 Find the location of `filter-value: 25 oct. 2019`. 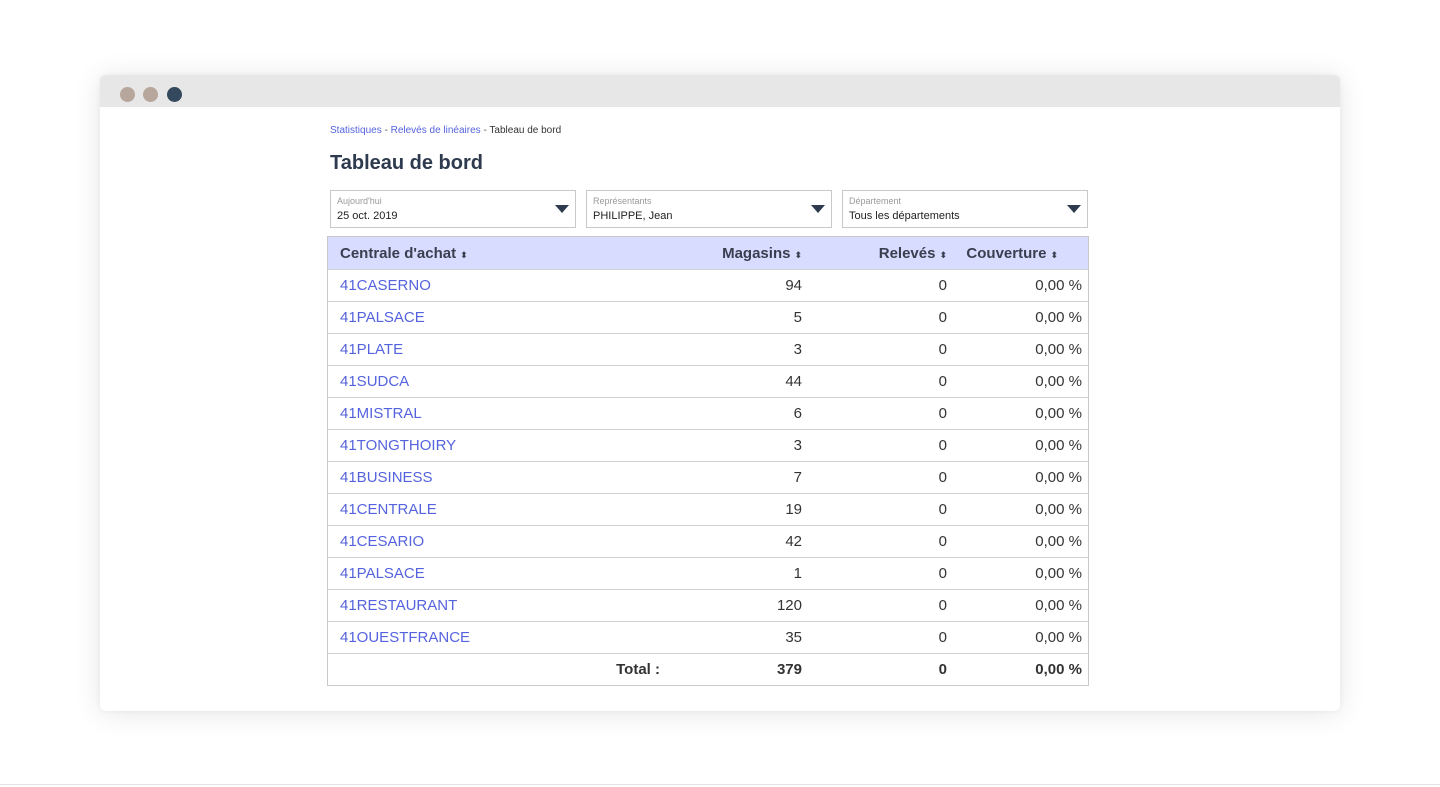

filter-value: 25 oct. 2019 is located at coordinates (367, 216).